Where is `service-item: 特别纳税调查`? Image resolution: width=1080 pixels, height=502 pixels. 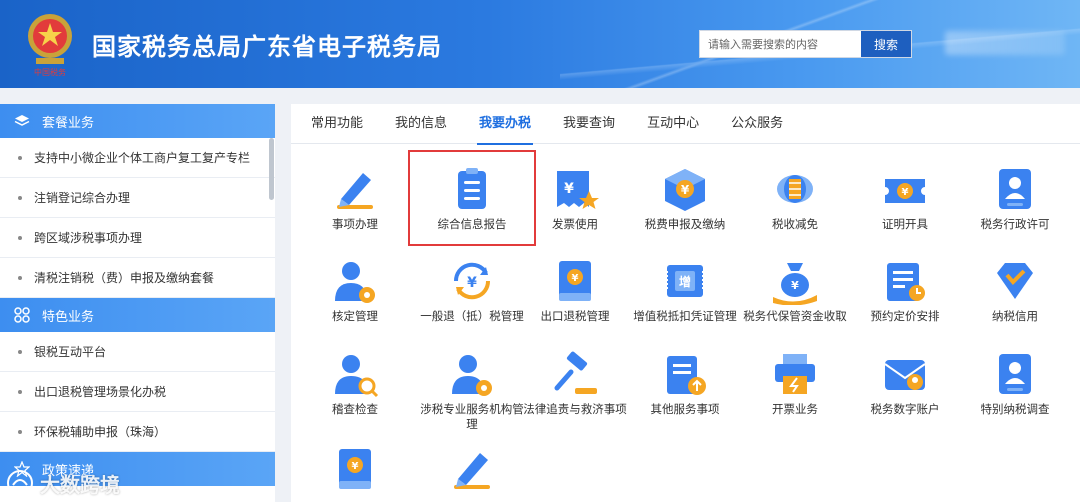 service-item: 特别纳税调查 is located at coordinates (1015, 382).